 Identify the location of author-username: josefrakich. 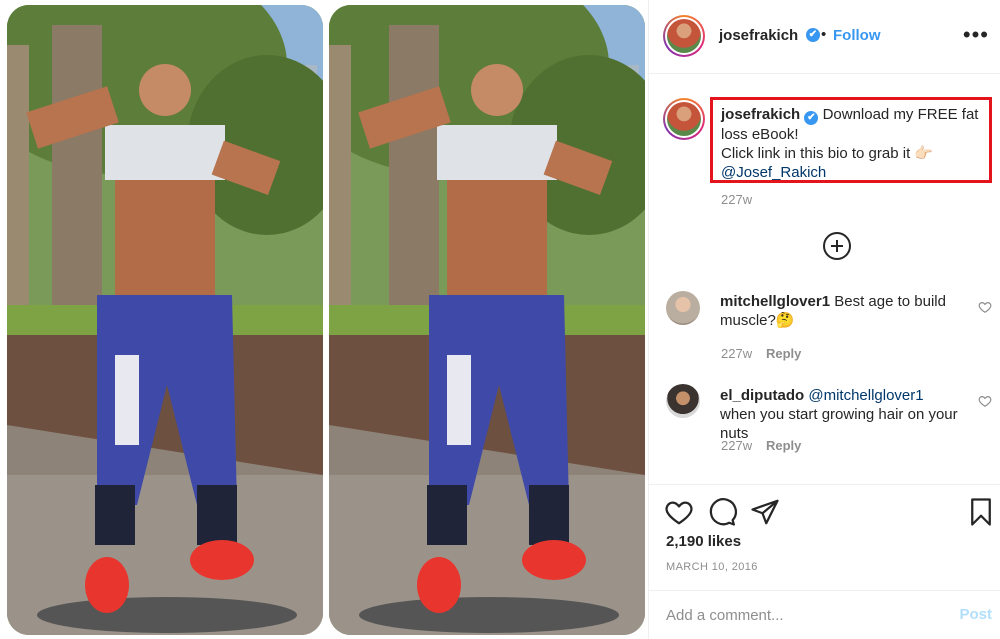
(758, 35).